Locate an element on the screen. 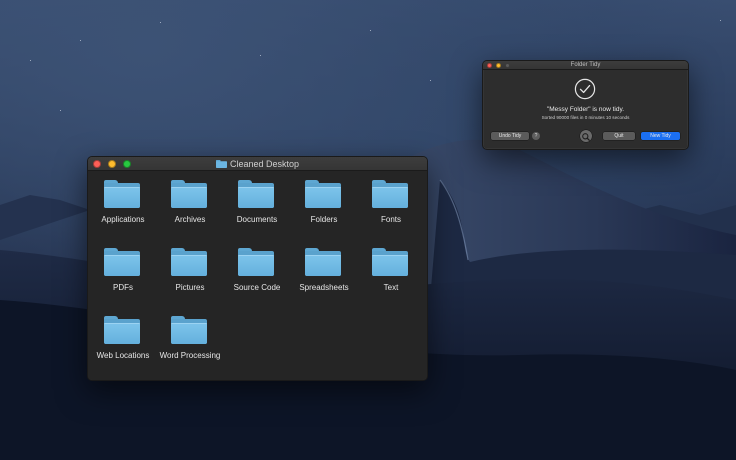 The image size is (736, 460). folder-item: Source Code is located at coordinates (257, 272).